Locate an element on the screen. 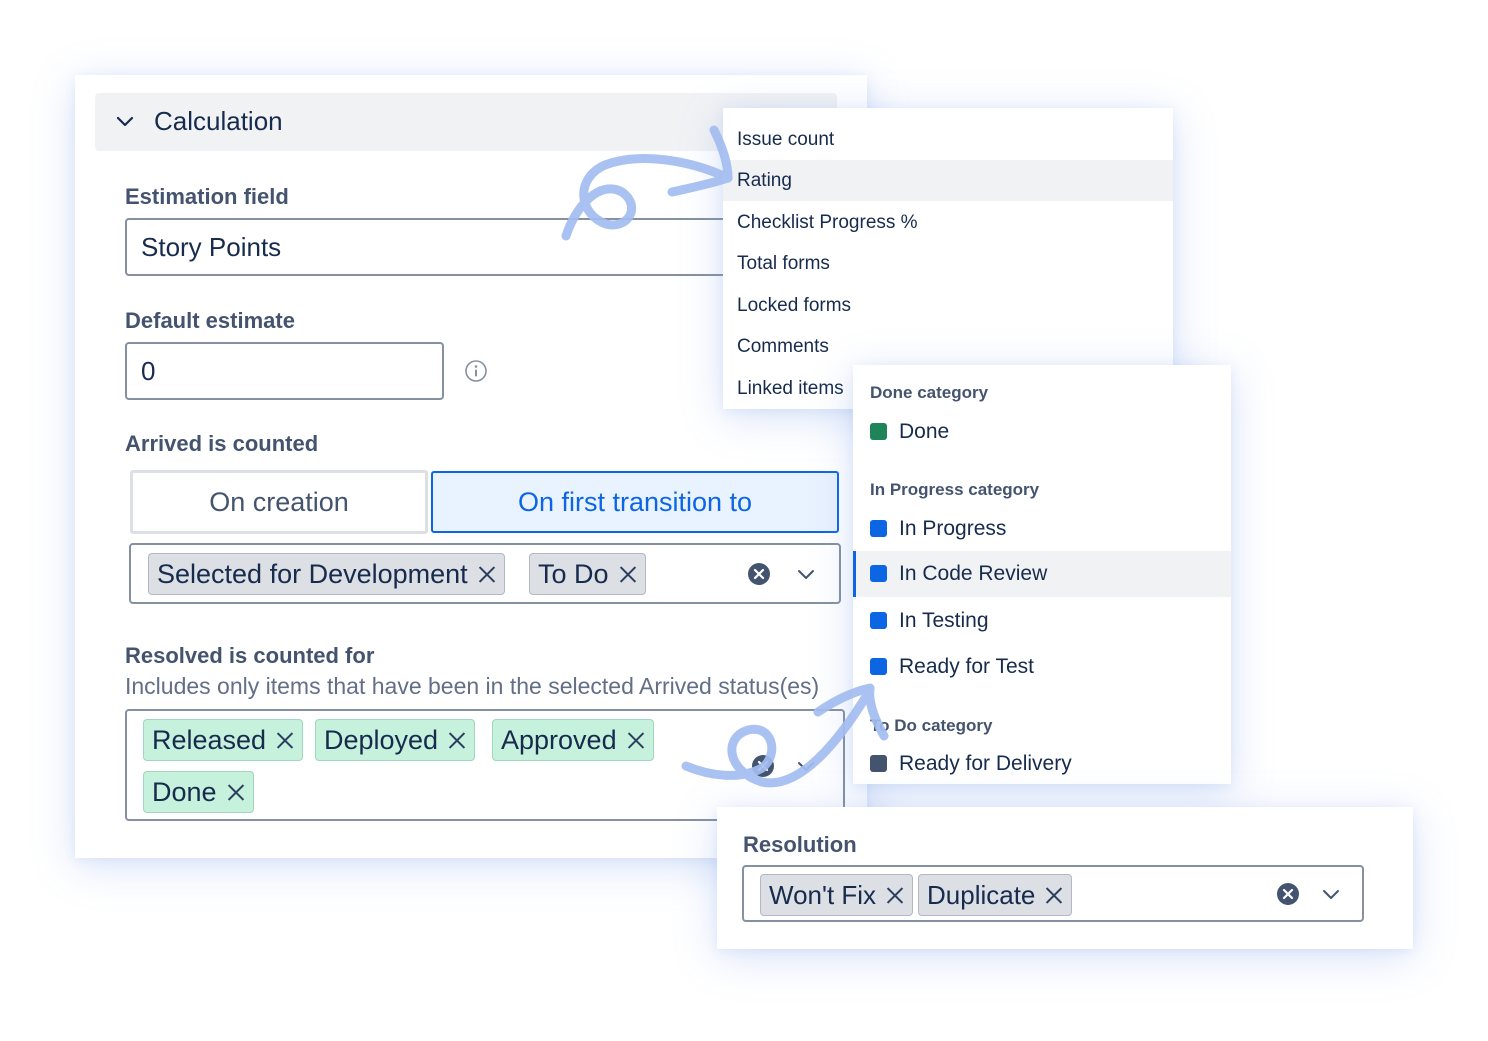 The width and height of the screenshot is (1488, 1041). on-first-transition-toggle: On first transition to is located at coordinates (635, 502).